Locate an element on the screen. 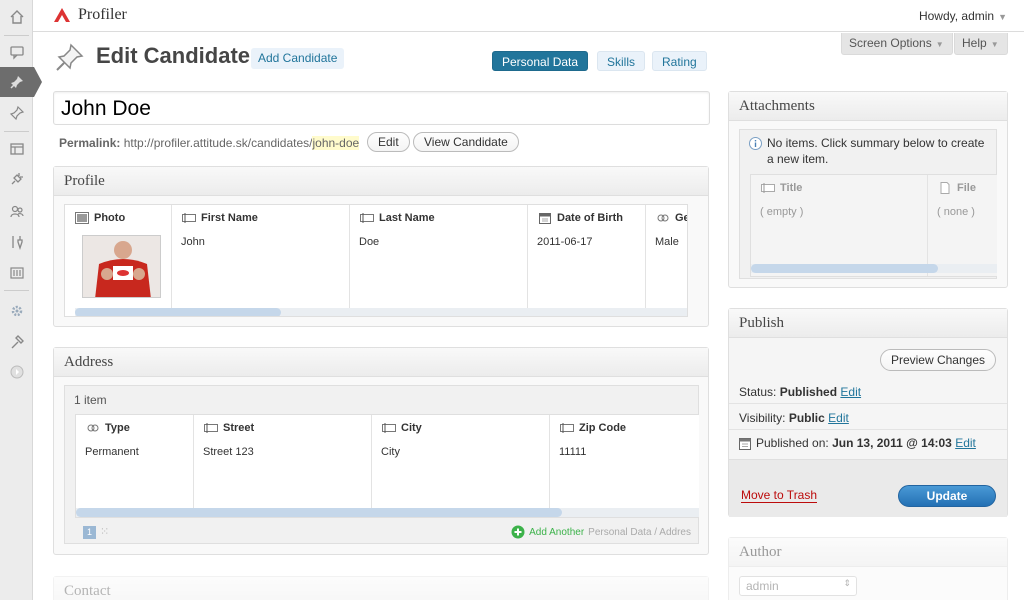 This screenshot has height=600, width=1024. col-title: Title ( empty ) is located at coordinates (839, 225).